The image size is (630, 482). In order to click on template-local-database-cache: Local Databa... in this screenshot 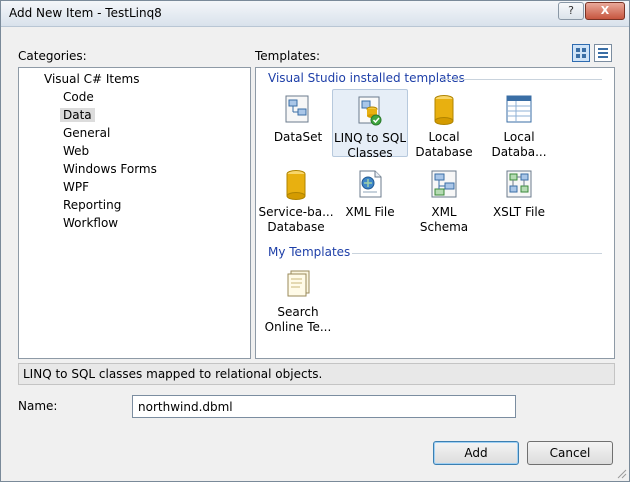, I will do `click(519, 124)`.